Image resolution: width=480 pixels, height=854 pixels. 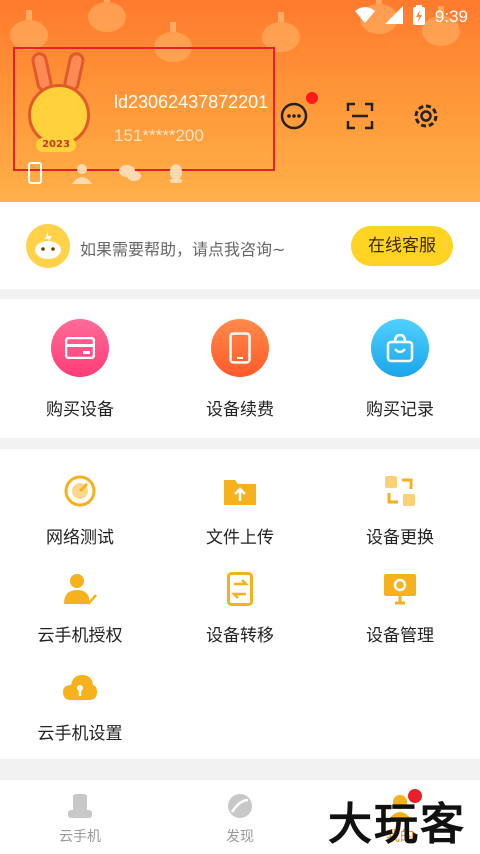 I want to click on network-test-button: 网络测试, so click(x=80, y=498).